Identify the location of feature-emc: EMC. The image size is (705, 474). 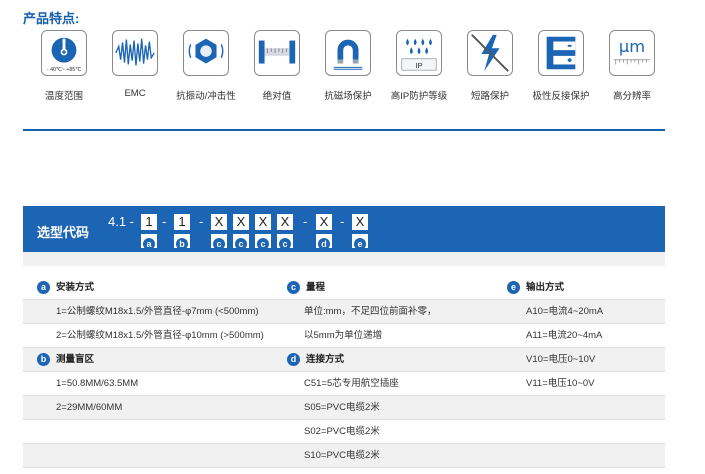
(141, 67).